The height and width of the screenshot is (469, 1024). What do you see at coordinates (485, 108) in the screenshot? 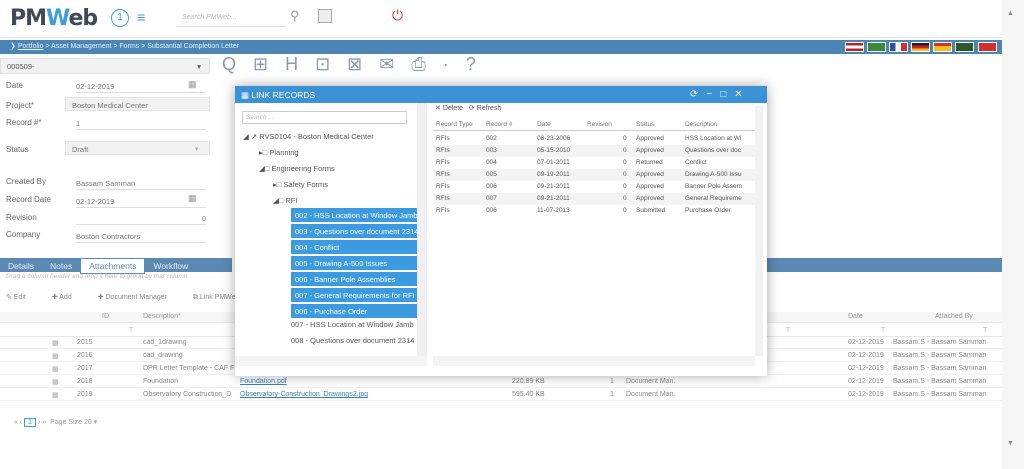
I see `refresh-button: ⟳ Refresh` at bounding box center [485, 108].